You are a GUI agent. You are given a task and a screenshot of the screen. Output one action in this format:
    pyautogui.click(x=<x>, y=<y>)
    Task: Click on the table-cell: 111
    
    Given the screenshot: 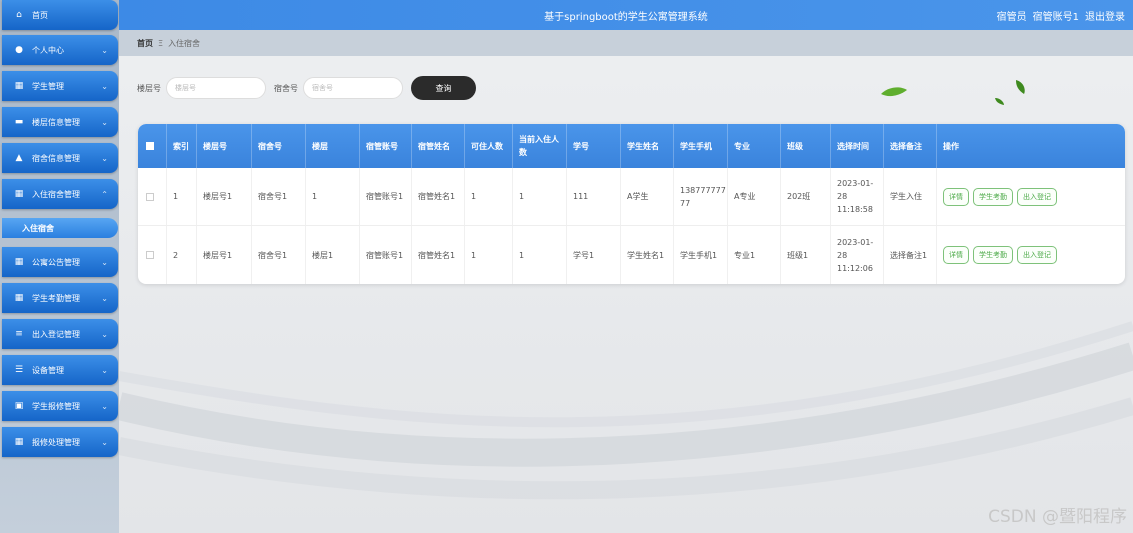 What is the action you would take?
    pyautogui.click(x=594, y=196)
    